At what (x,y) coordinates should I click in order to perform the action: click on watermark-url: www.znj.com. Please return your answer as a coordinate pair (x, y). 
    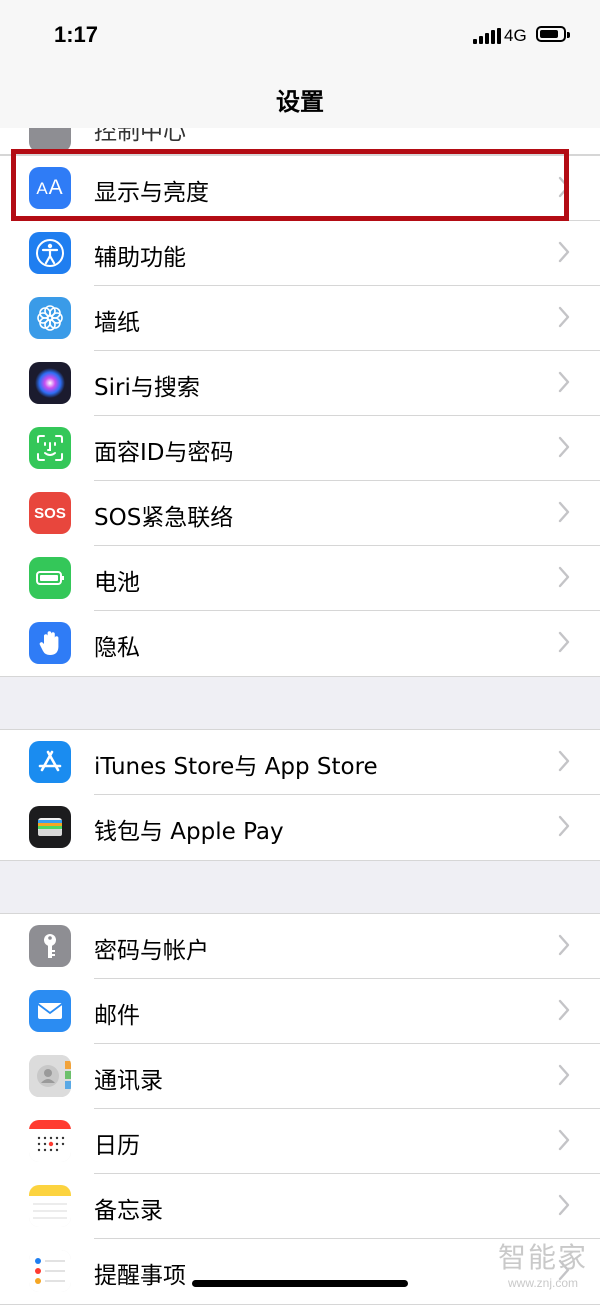
    Looking at the image, I should click on (542, 1283).